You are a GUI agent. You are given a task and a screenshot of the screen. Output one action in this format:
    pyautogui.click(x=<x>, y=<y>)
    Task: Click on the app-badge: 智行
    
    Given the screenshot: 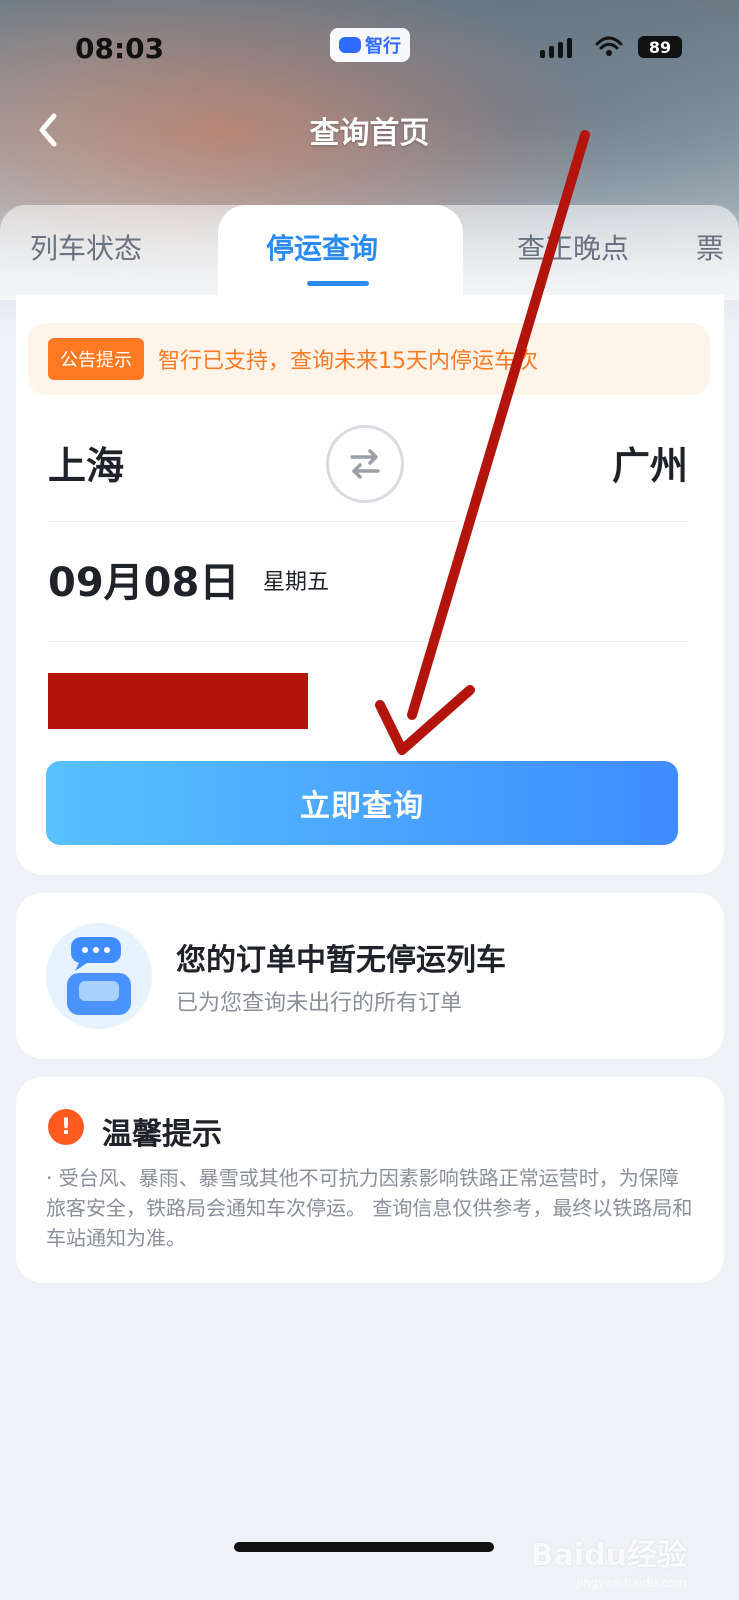 What is the action you would take?
    pyautogui.click(x=370, y=45)
    